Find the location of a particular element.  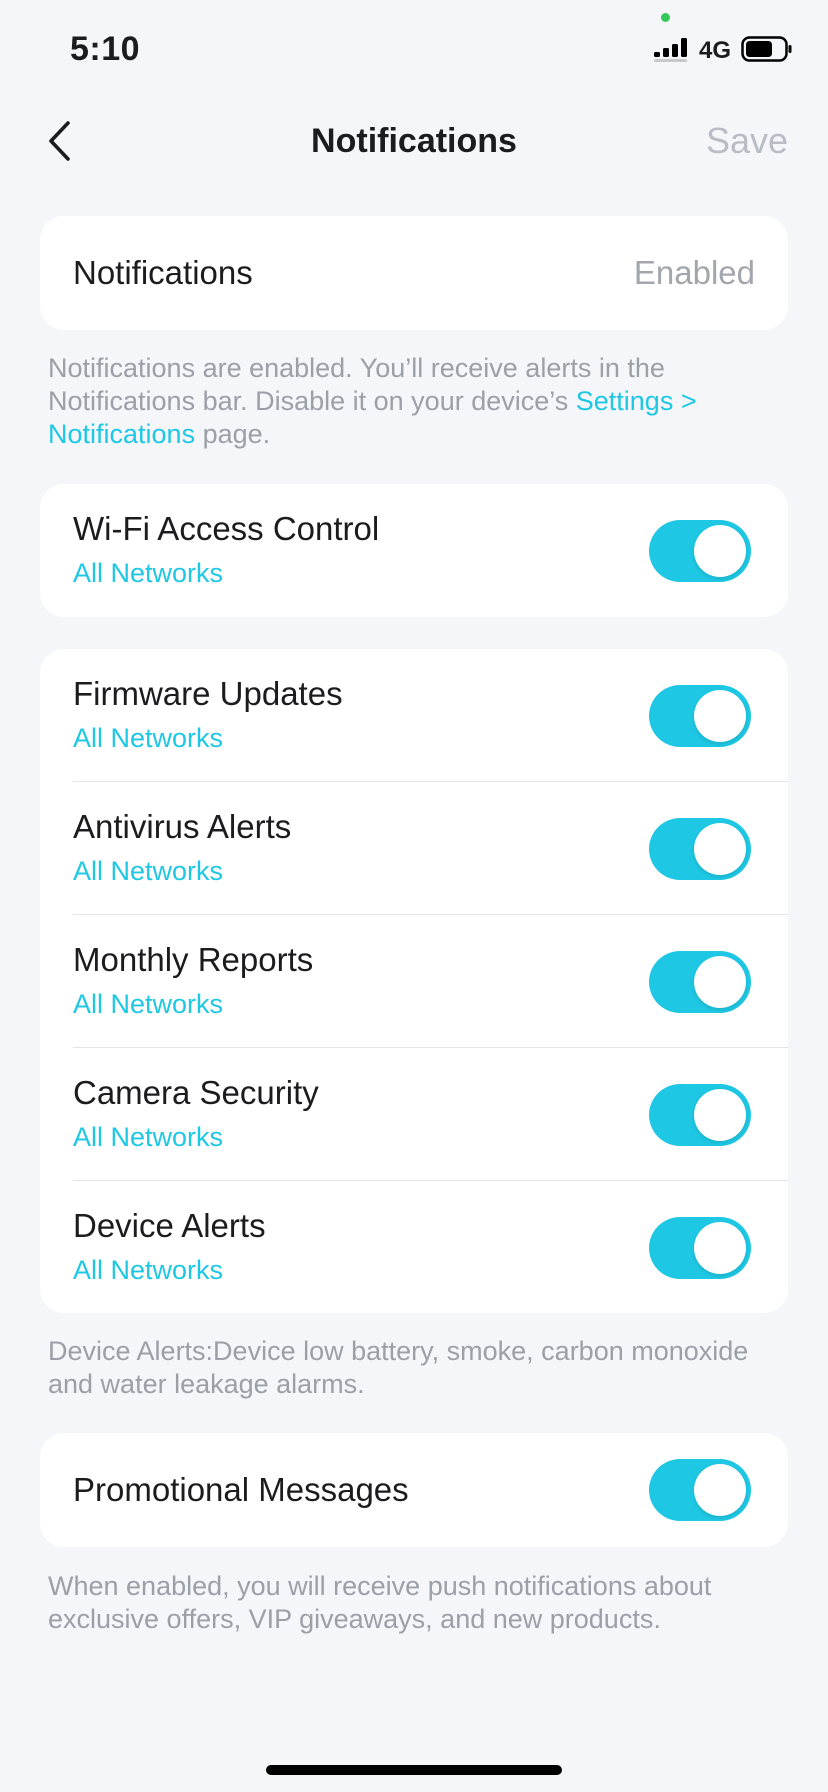

wifi-access-control-row: Wi-Fi Access Control All Networks is located at coordinates (414, 550).